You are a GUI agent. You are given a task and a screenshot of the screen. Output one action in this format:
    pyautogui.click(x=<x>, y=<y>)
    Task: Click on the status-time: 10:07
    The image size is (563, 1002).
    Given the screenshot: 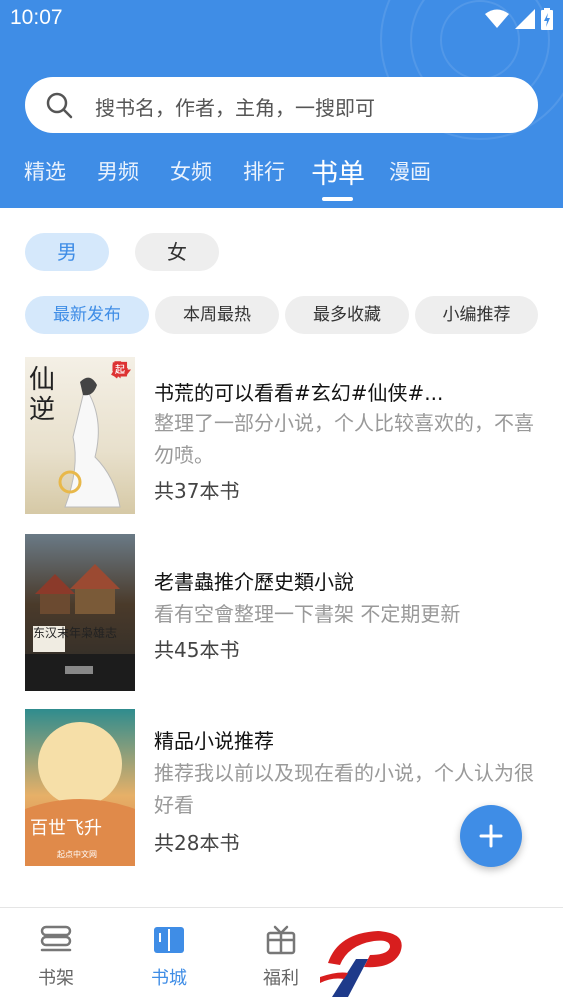 What is the action you would take?
    pyautogui.click(x=36, y=17)
    